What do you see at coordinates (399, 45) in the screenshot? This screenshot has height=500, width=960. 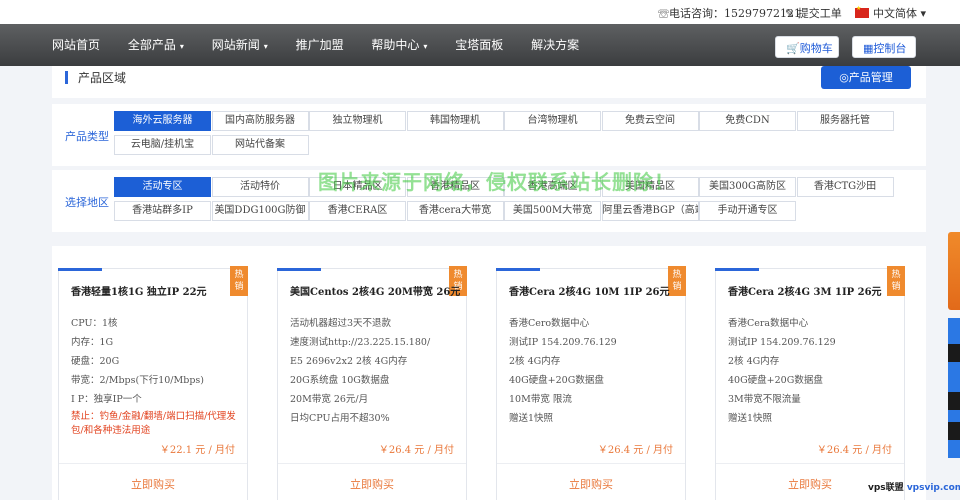 I see `nav-item-help: 帮助中心 ▾` at bounding box center [399, 45].